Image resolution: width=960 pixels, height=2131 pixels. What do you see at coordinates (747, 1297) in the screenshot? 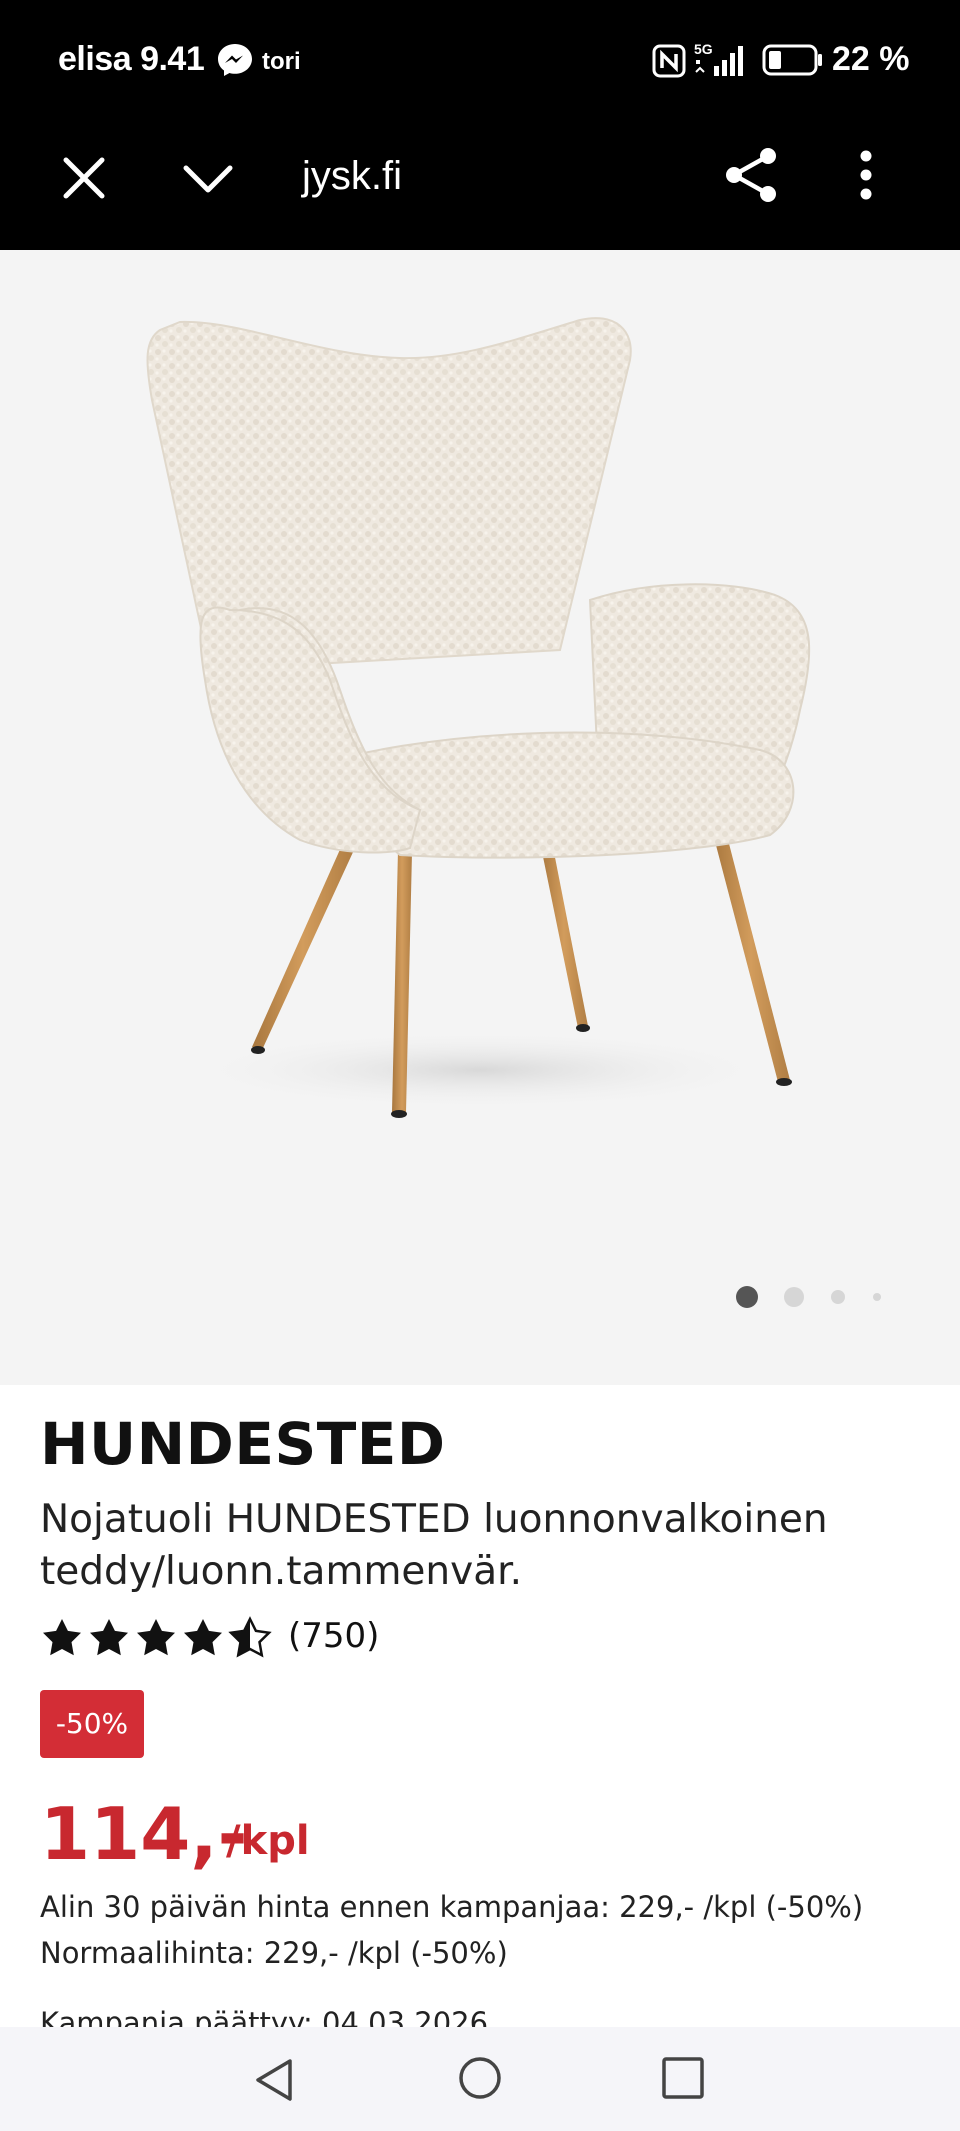
I see `gallery-dot-active` at bounding box center [747, 1297].